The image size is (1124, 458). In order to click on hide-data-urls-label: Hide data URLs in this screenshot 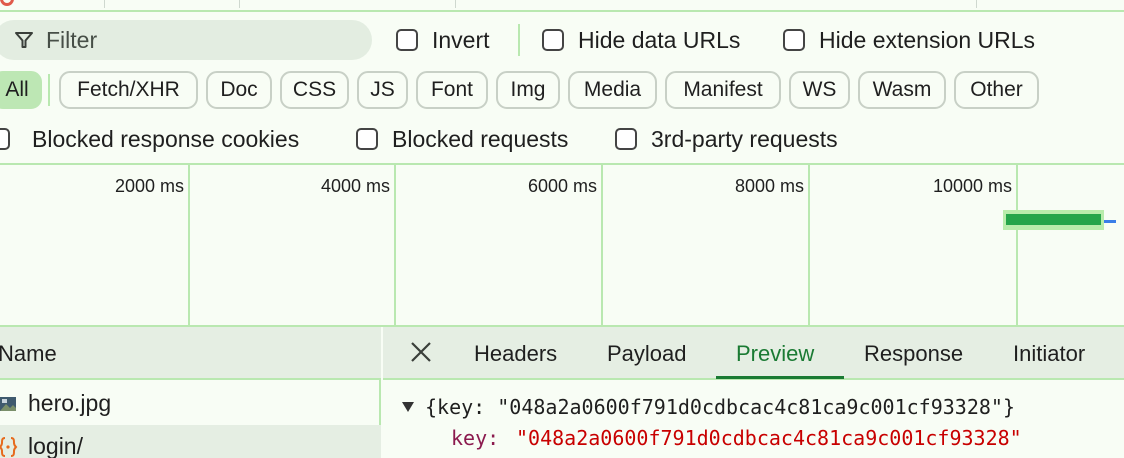, I will do `click(659, 39)`.